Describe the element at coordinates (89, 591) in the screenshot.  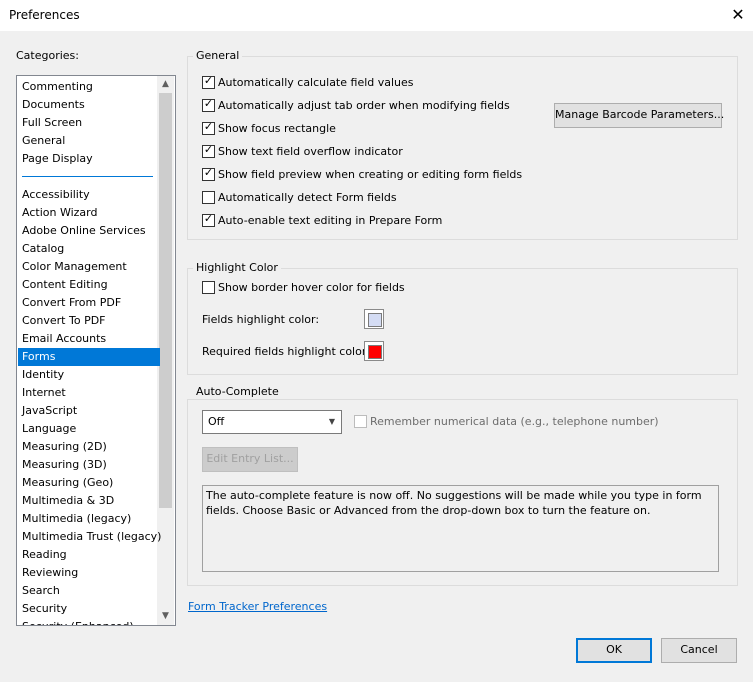
I see `category-item: Search` at that location.